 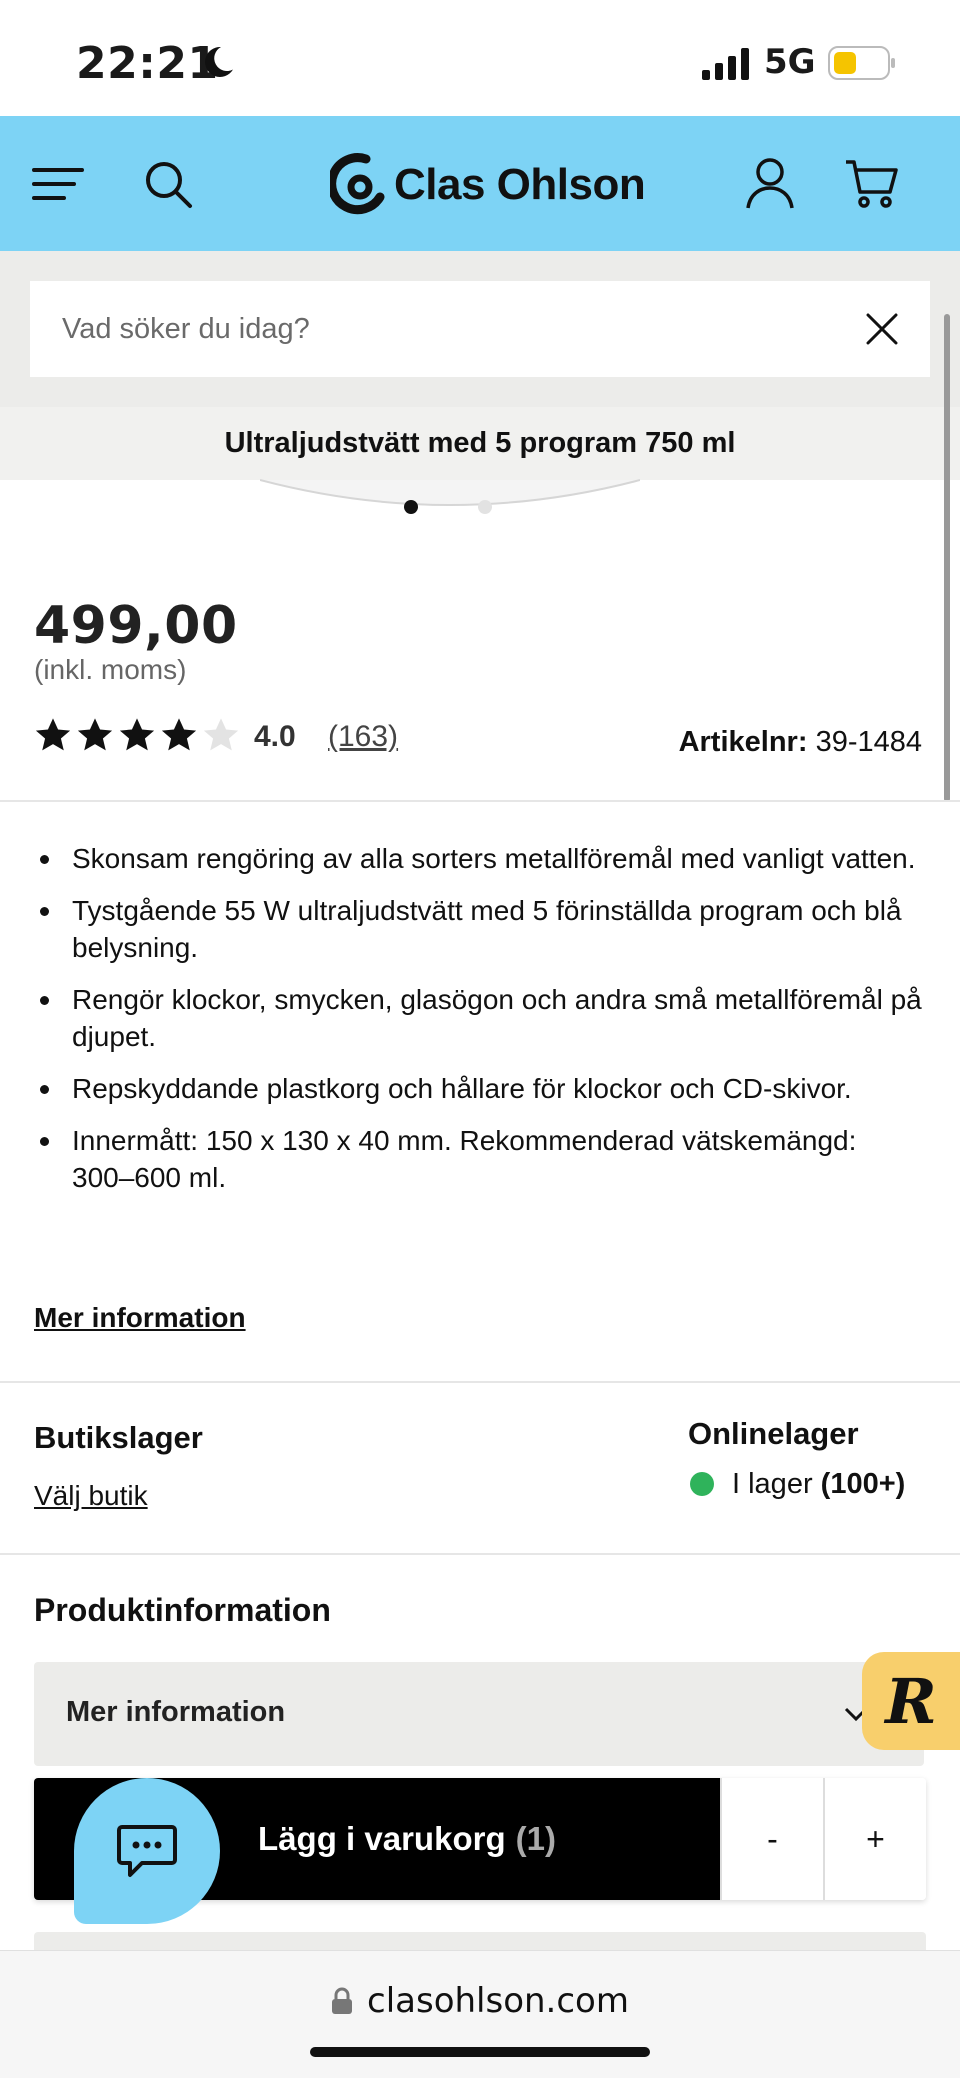 What do you see at coordinates (147, 63) in the screenshot?
I see `status-time: 22:21` at bounding box center [147, 63].